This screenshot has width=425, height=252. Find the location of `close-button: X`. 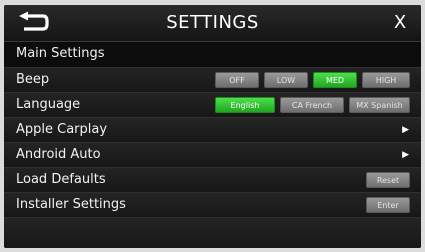

close-button: X is located at coordinates (400, 23).